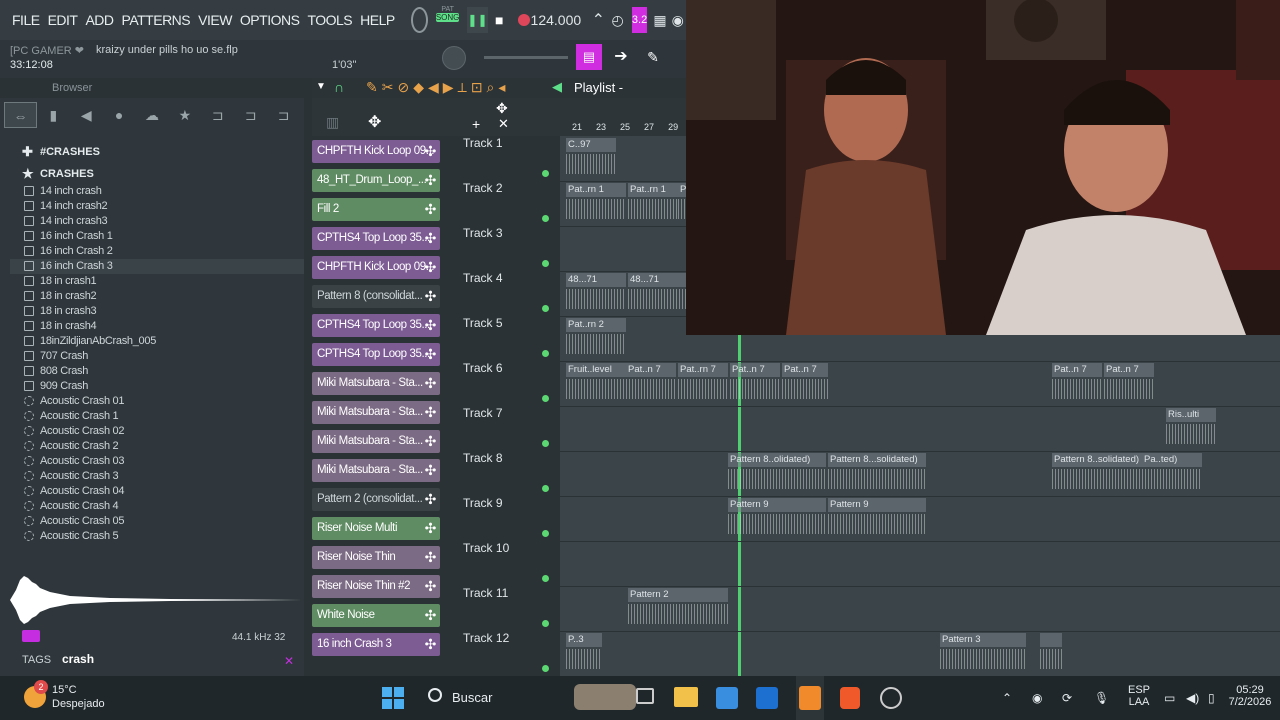 The width and height of the screenshot is (1280, 720). What do you see at coordinates (591, 145) in the screenshot?
I see `playlist-clip: C..97` at bounding box center [591, 145].